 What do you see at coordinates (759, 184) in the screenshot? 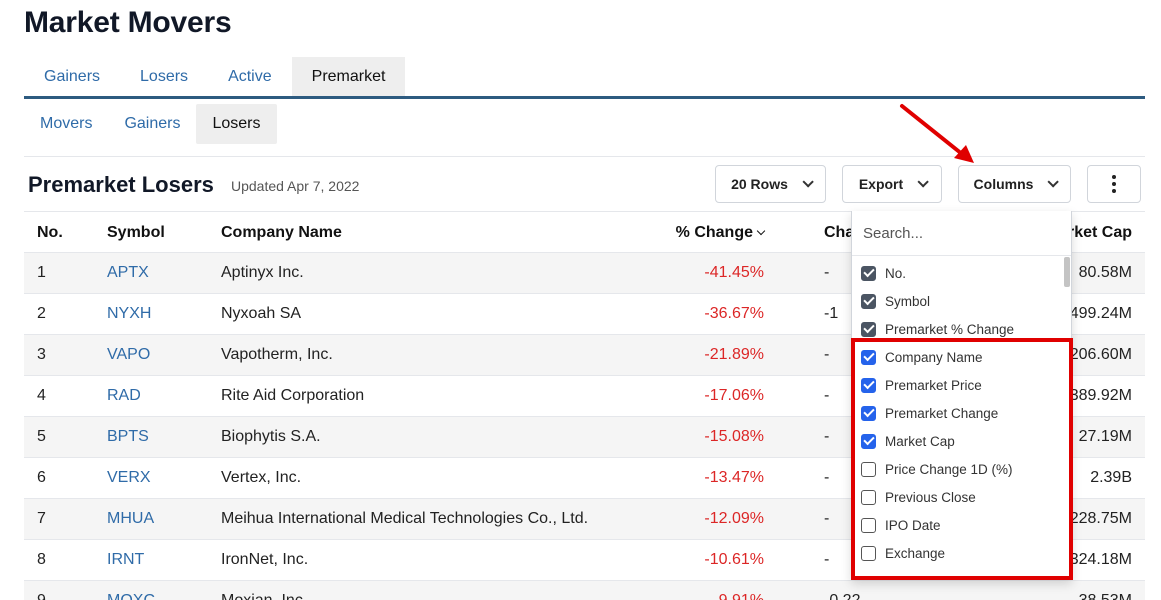
I see `rows-button-label: 20 Rows` at bounding box center [759, 184].